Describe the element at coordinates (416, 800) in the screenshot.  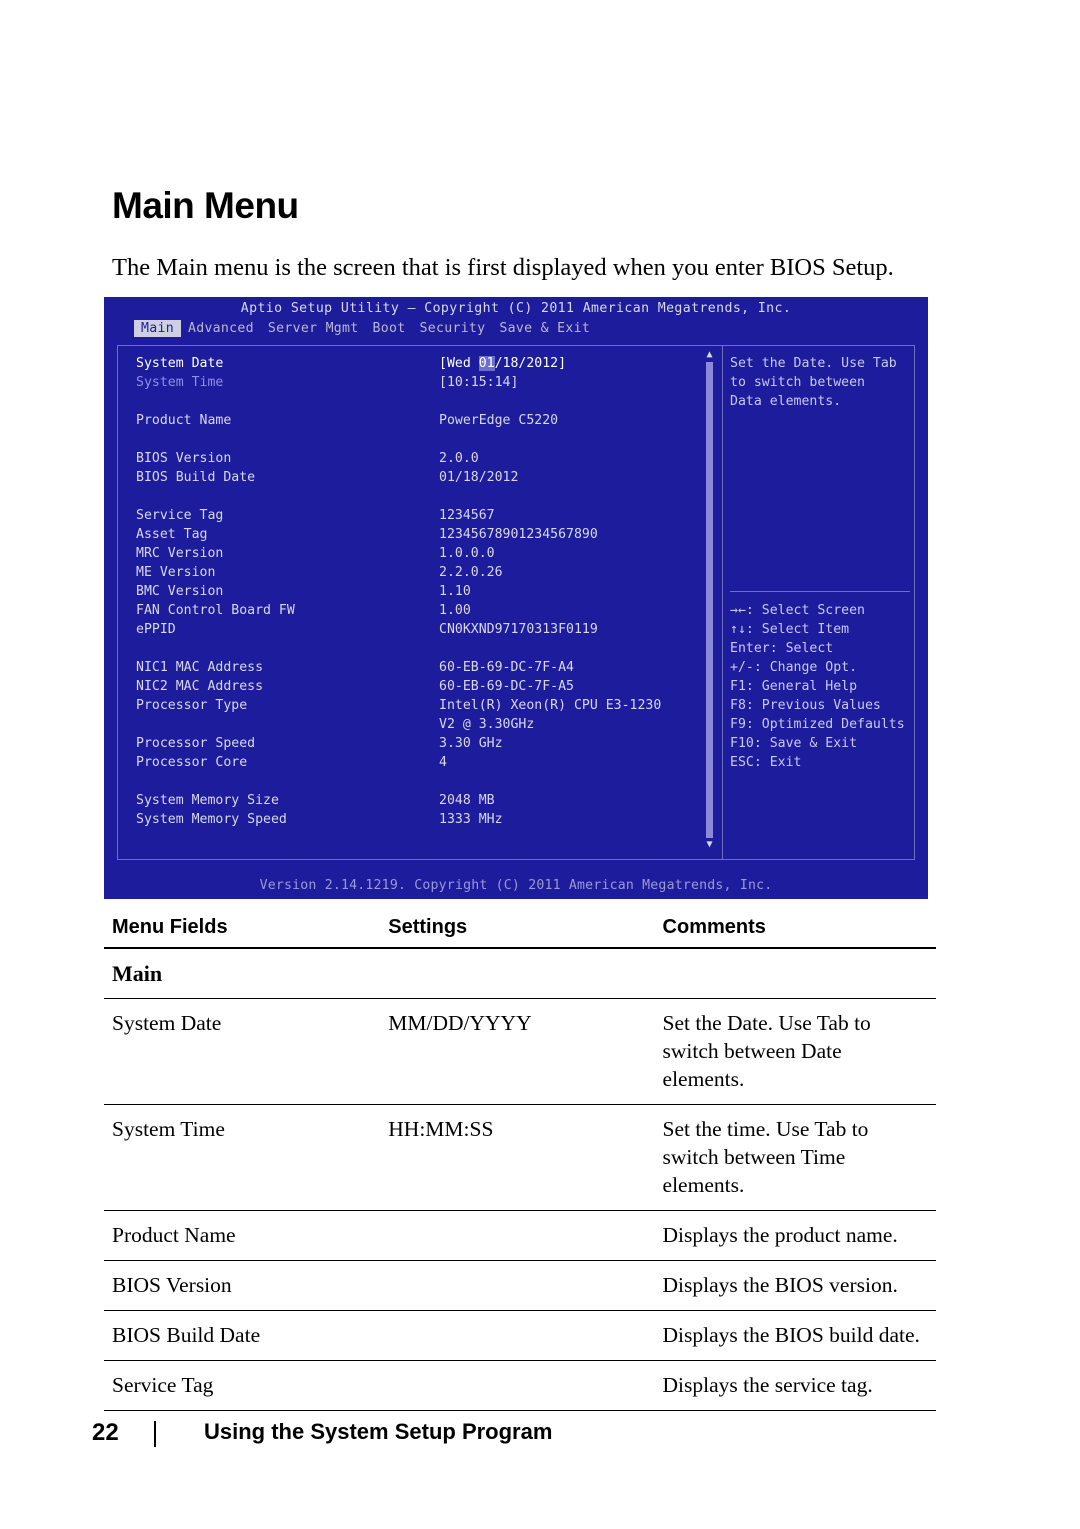
I see `bios-row: System Memory Size 2048 MB` at that location.